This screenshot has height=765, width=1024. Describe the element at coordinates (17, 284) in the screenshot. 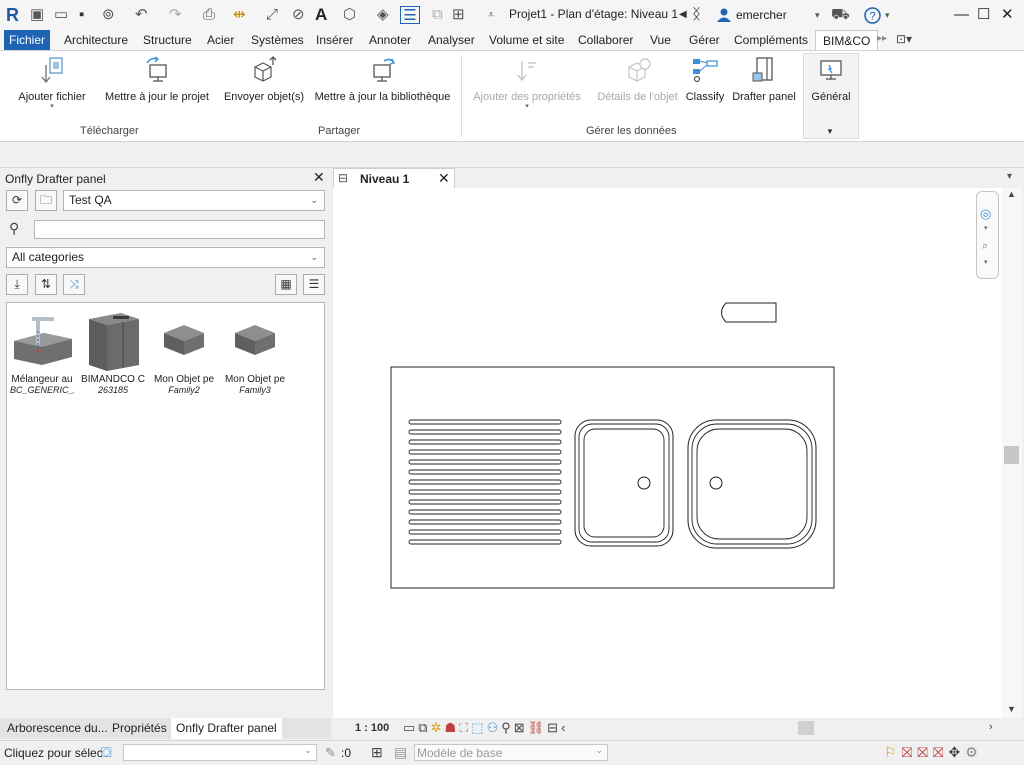

I see `download-button: ⤓` at that location.